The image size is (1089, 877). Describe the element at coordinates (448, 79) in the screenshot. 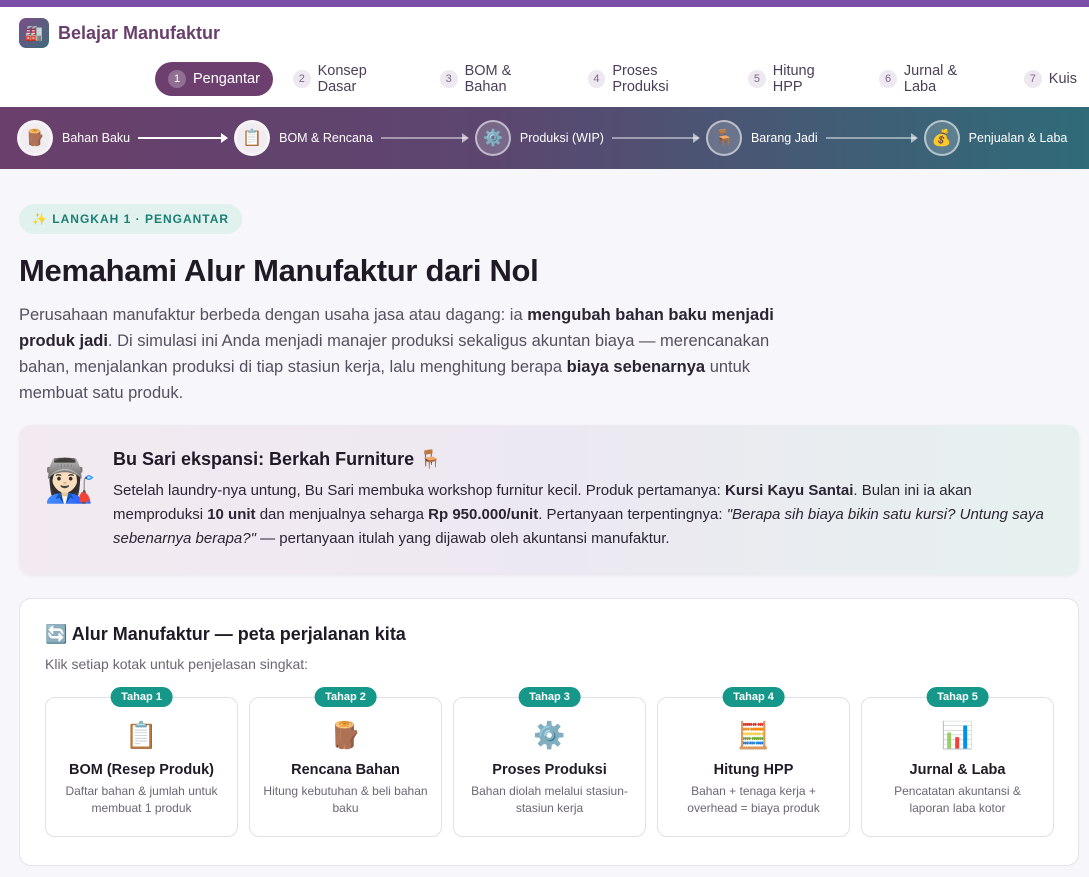

I see `tab-number: 3` at that location.